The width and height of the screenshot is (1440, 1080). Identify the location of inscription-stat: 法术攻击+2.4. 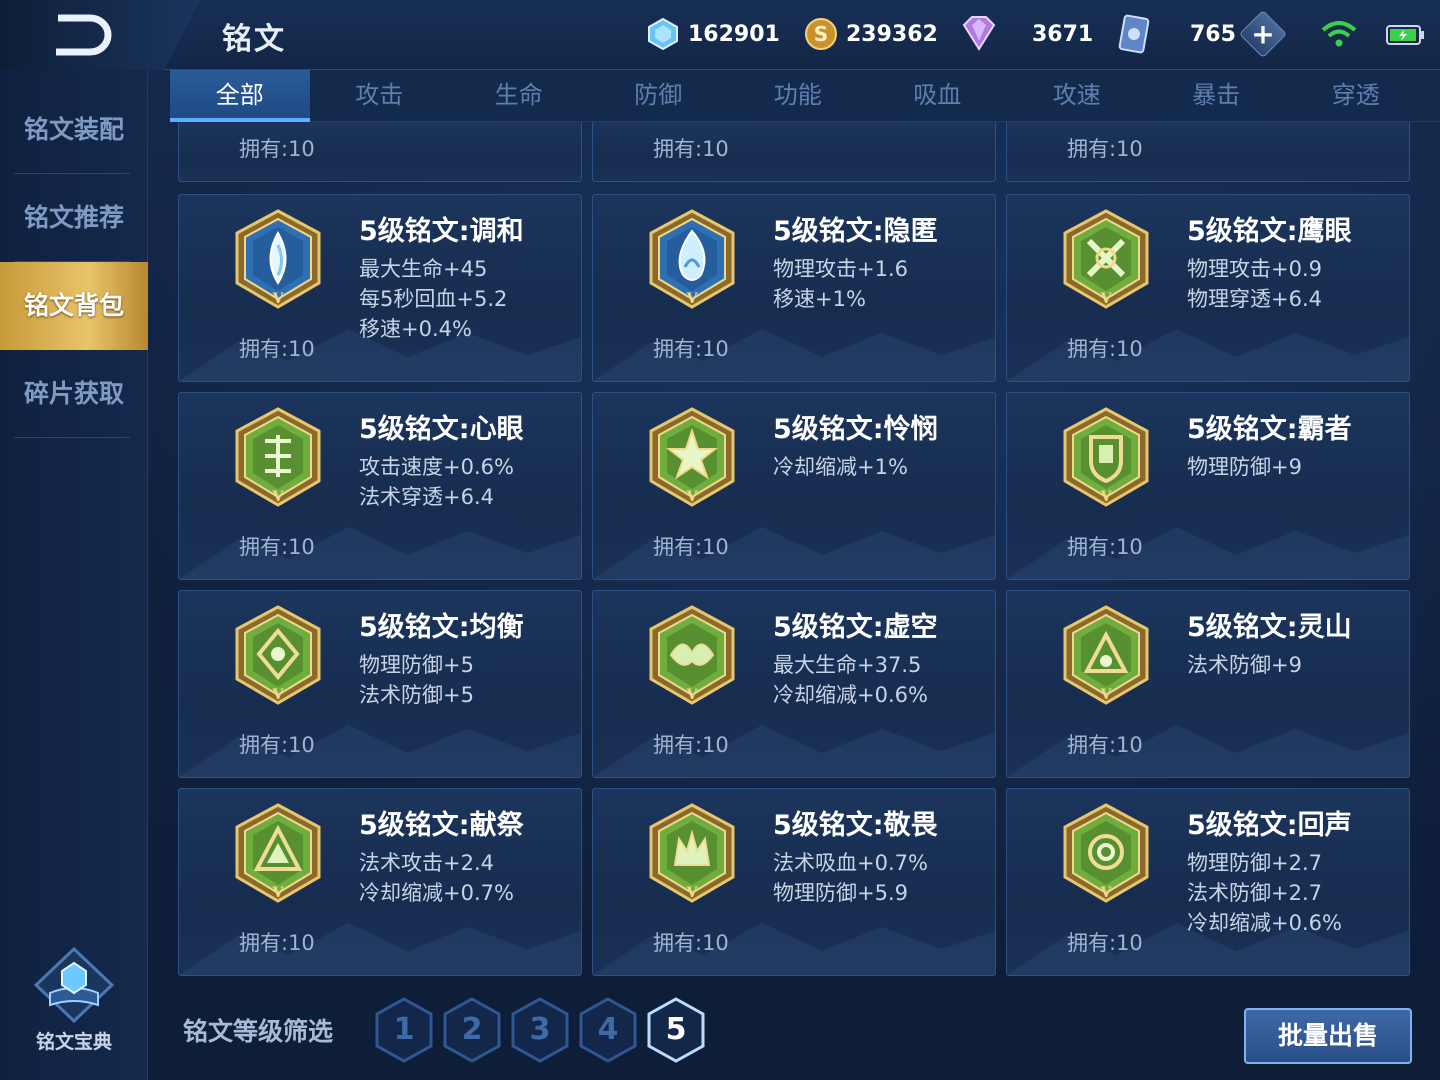
(426, 863).